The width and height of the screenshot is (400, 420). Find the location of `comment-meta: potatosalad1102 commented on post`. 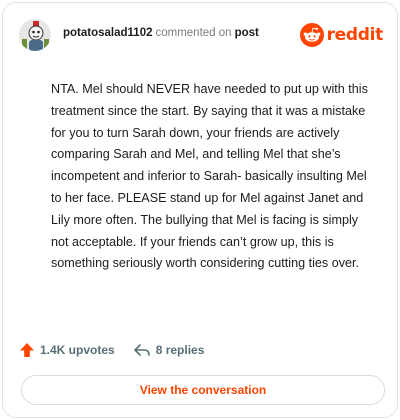

comment-meta: potatosalad1102 commented on post is located at coordinates (161, 33).